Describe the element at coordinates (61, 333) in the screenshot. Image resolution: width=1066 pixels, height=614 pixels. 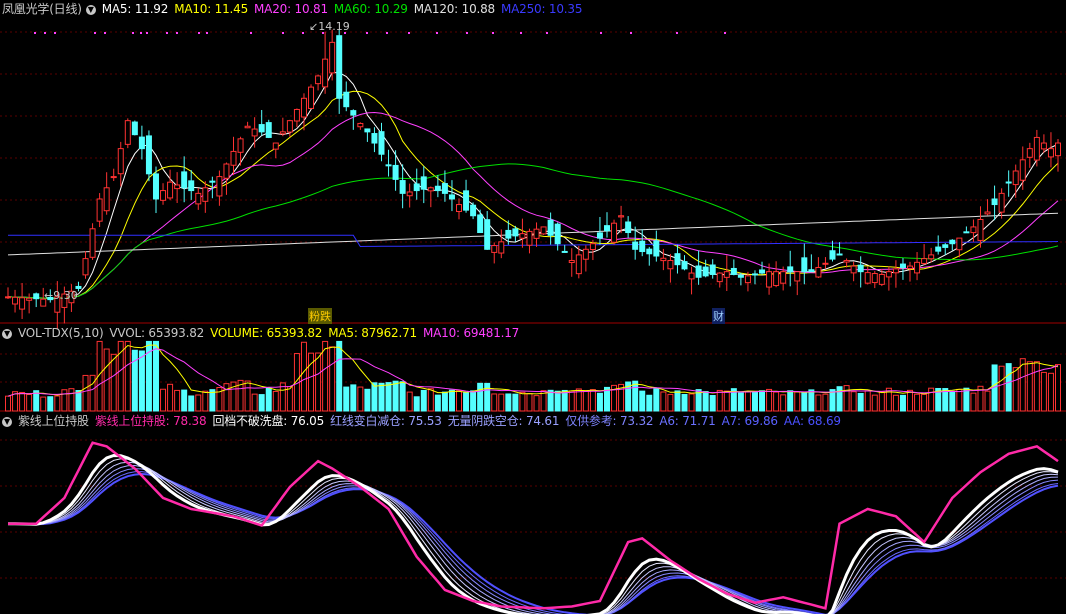
I see `vol-name: VOL-TDX(5,10)` at that location.